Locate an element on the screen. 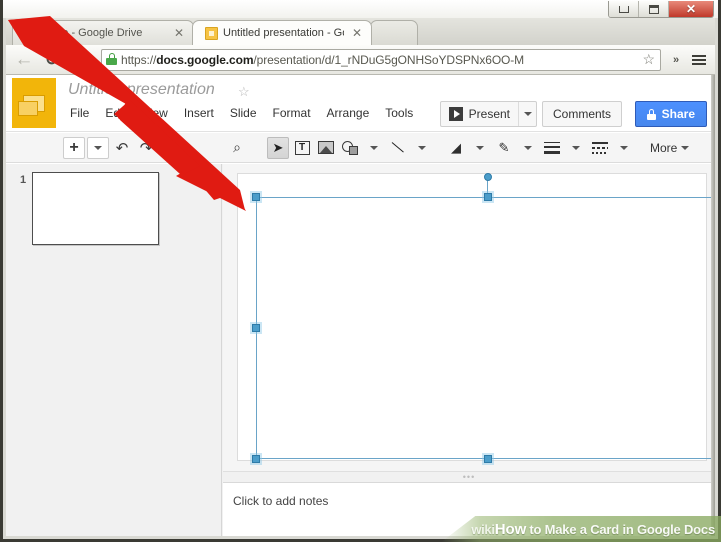 The width and height of the screenshot is (721, 542). tab-untitled-presentation: Untitled presentation - Go ✕ is located at coordinates (282, 32).